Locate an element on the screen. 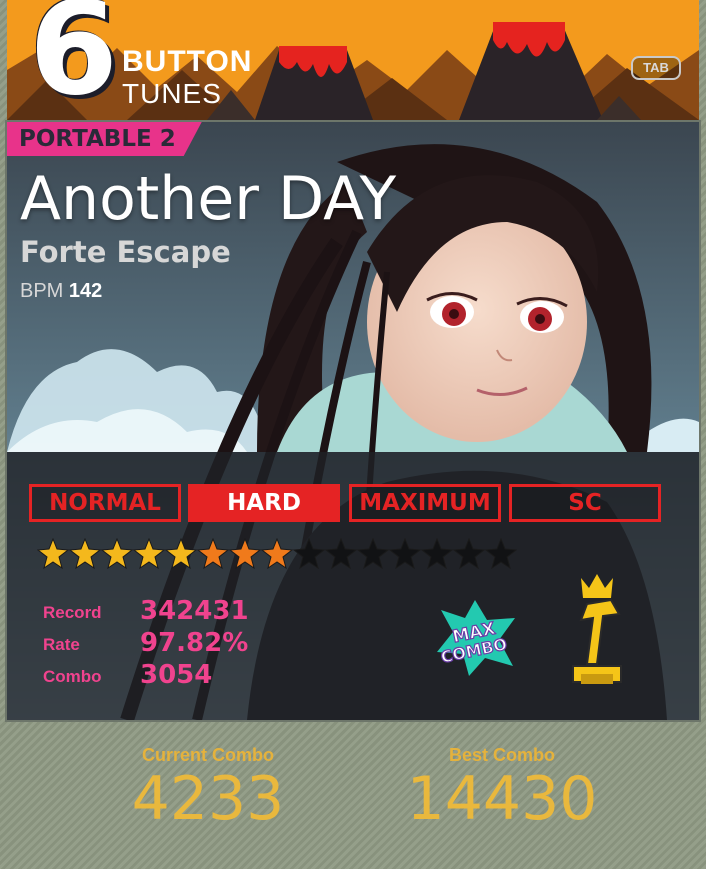 The height and width of the screenshot is (869, 706). bpm-display: BPM 142 is located at coordinates (61, 291).